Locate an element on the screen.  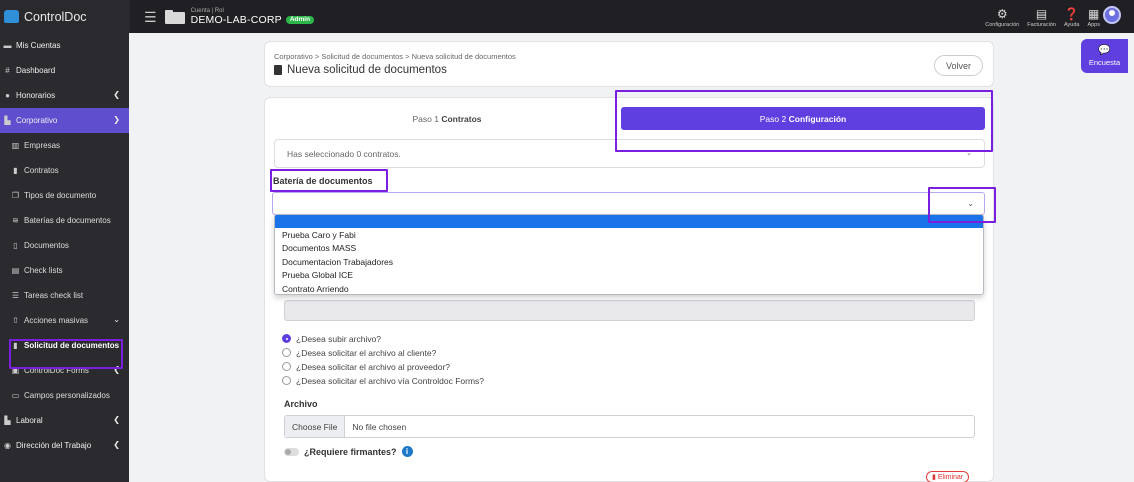
disabled-text-input is located at coordinates (629, 310).